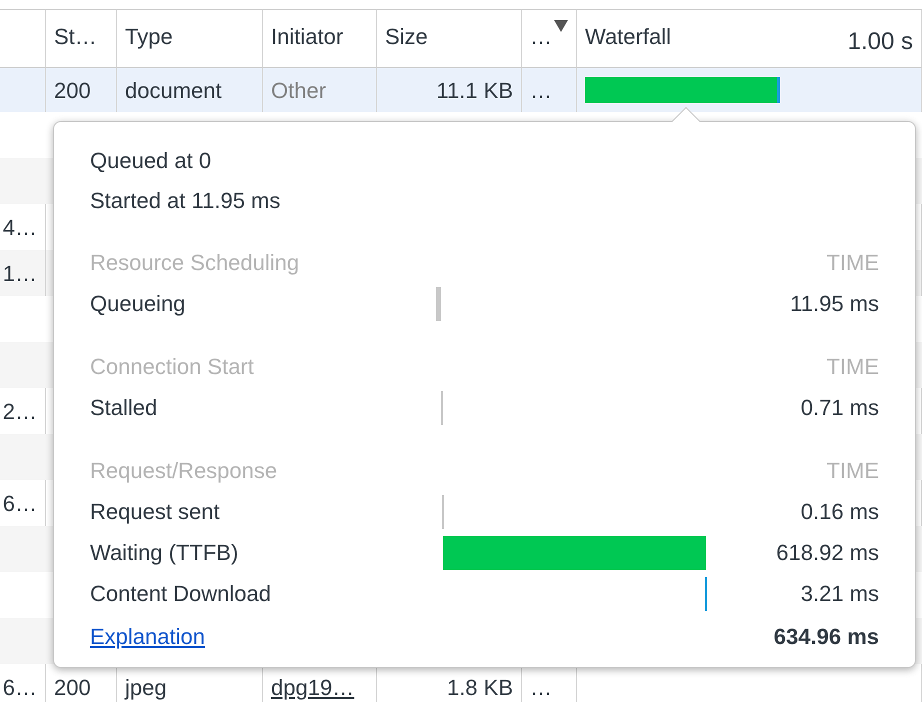 The image size is (922, 702). I want to click on table-cell-text: document, so click(173, 90).